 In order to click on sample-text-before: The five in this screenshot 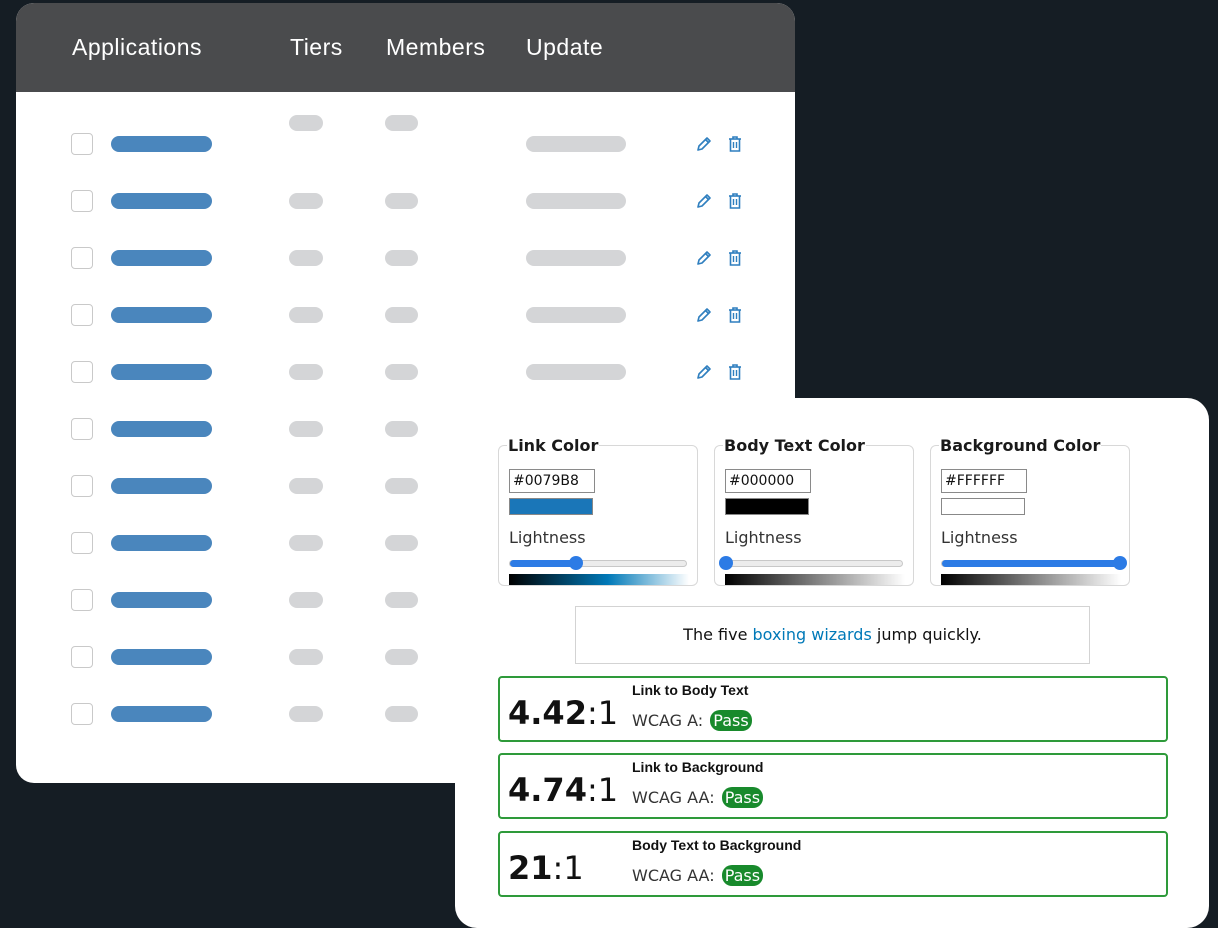, I will do `click(718, 634)`.